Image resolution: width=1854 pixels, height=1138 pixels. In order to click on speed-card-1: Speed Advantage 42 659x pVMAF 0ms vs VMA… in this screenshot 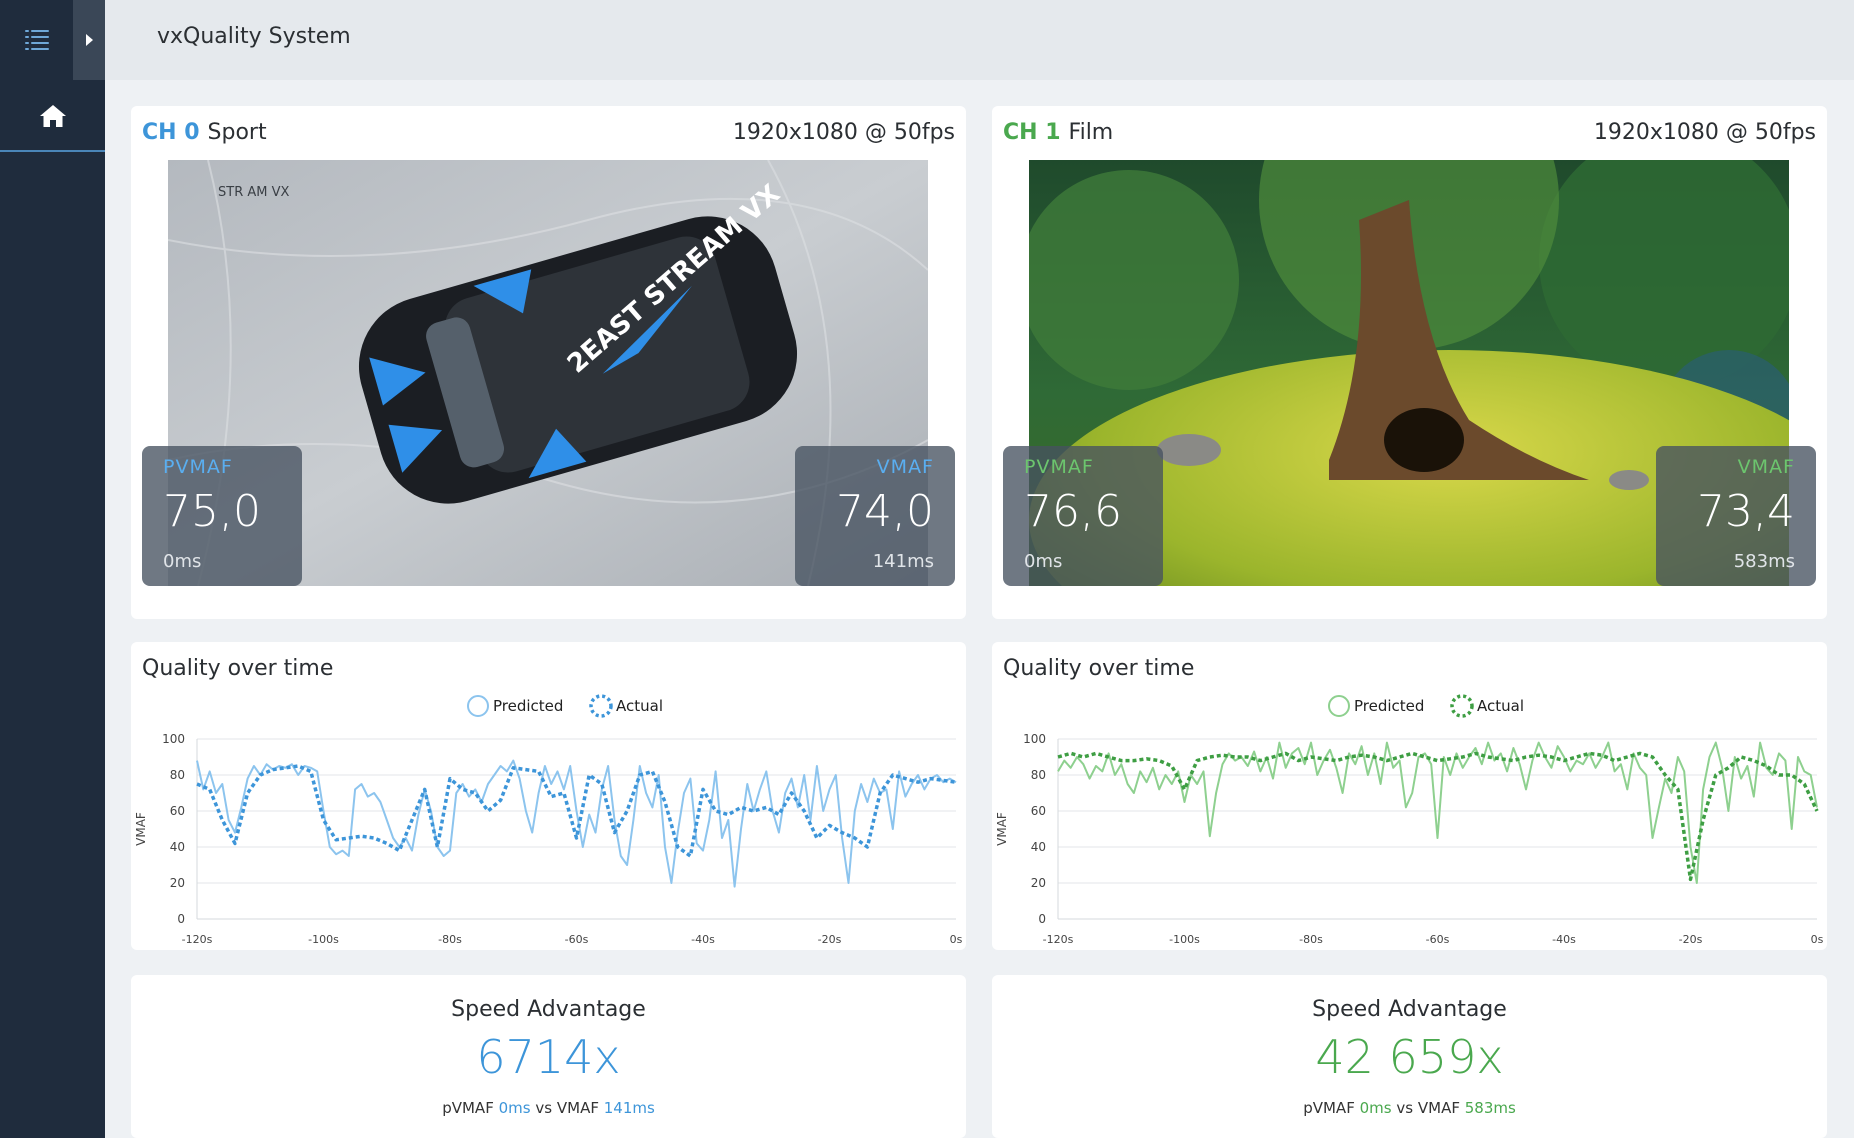, I will do `click(1409, 1056)`.